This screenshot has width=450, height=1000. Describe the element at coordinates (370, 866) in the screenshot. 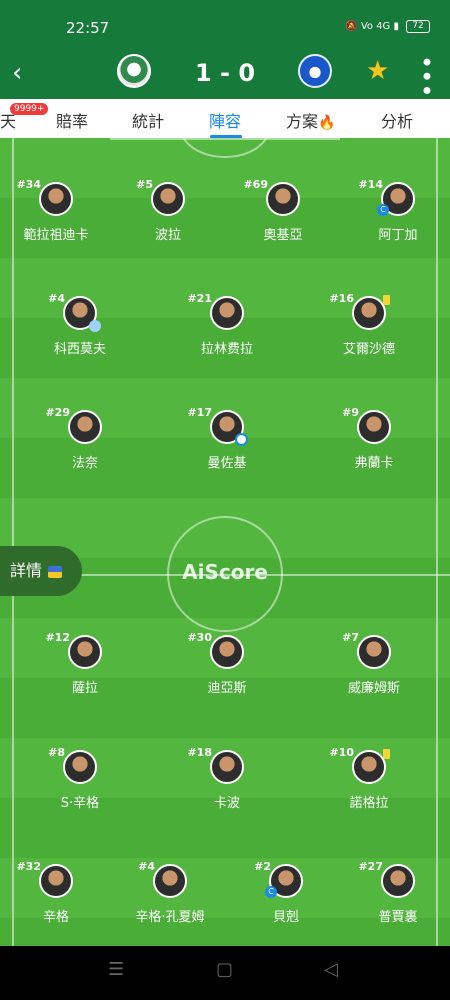

I see `player-number: #27` at that location.